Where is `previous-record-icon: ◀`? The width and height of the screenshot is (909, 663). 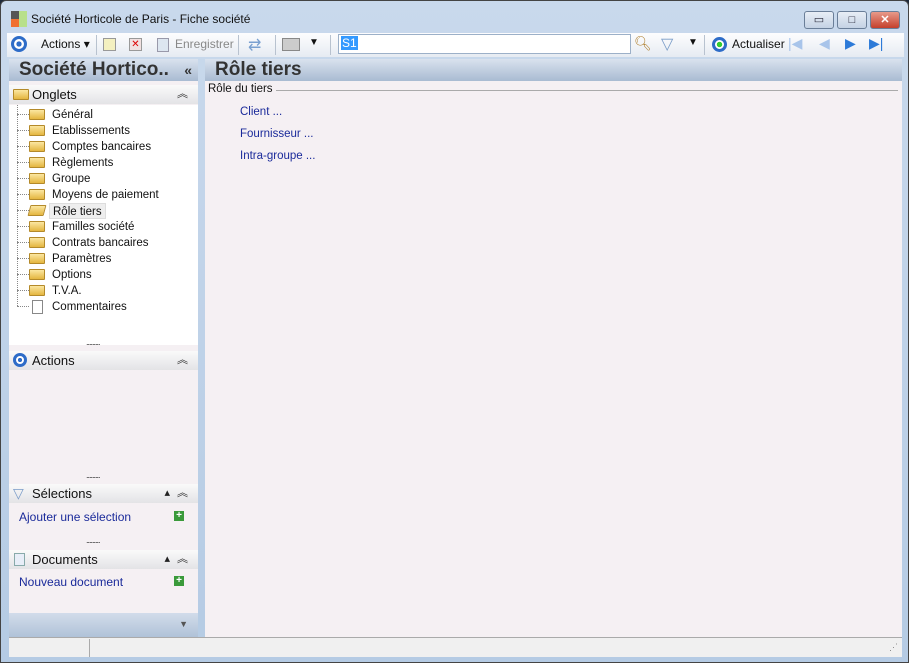 previous-record-icon: ◀ is located at coordinates (824, 43).